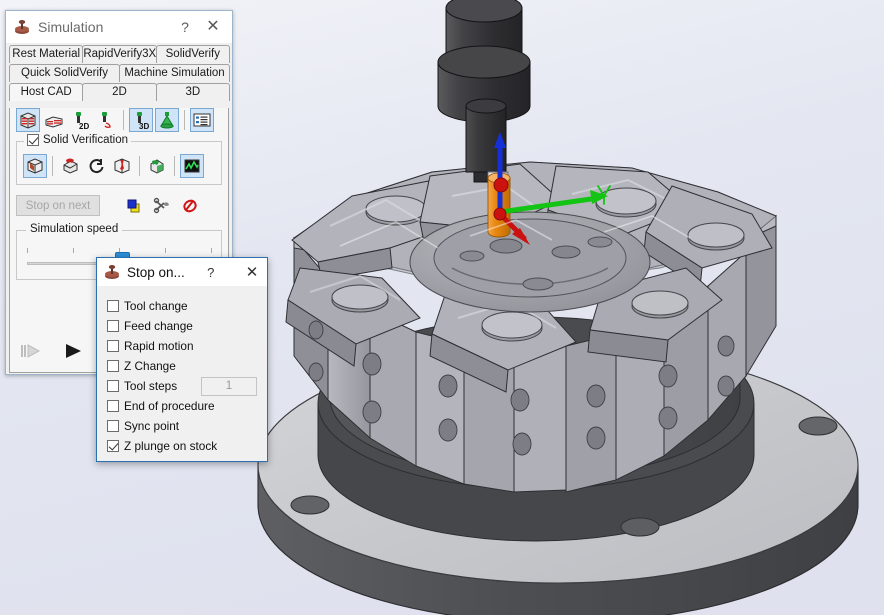 Image resolution: width=884 pixels, height=615 pixels. I want to click on tab-3d: 3D, so click(192, 92).